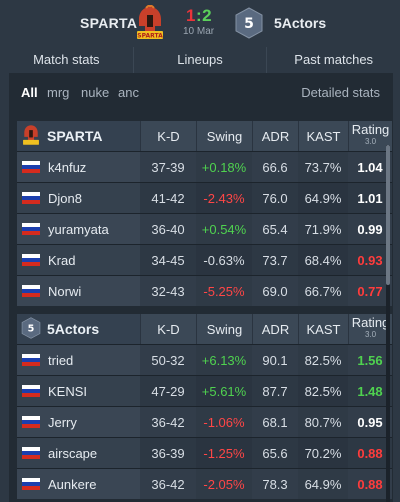 The width and height of the screenshot is (400, 502). I want to click on player-cell: yuramyata, so click(78, 229).